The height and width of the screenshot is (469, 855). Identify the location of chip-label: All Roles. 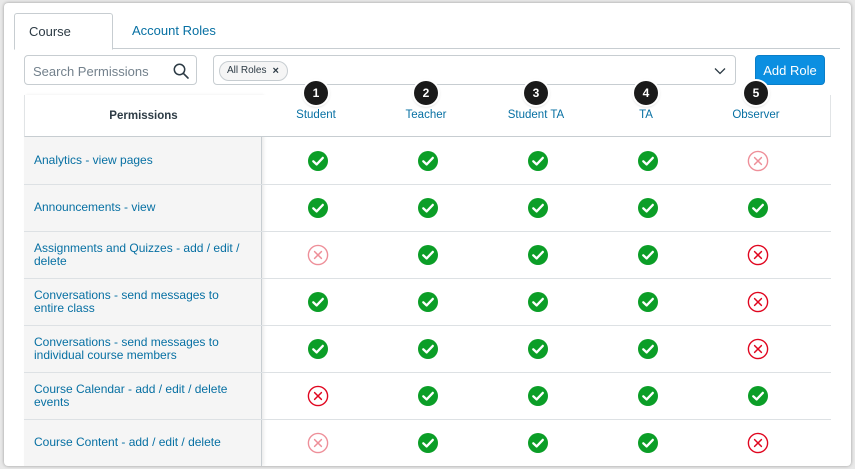
(247, 70).